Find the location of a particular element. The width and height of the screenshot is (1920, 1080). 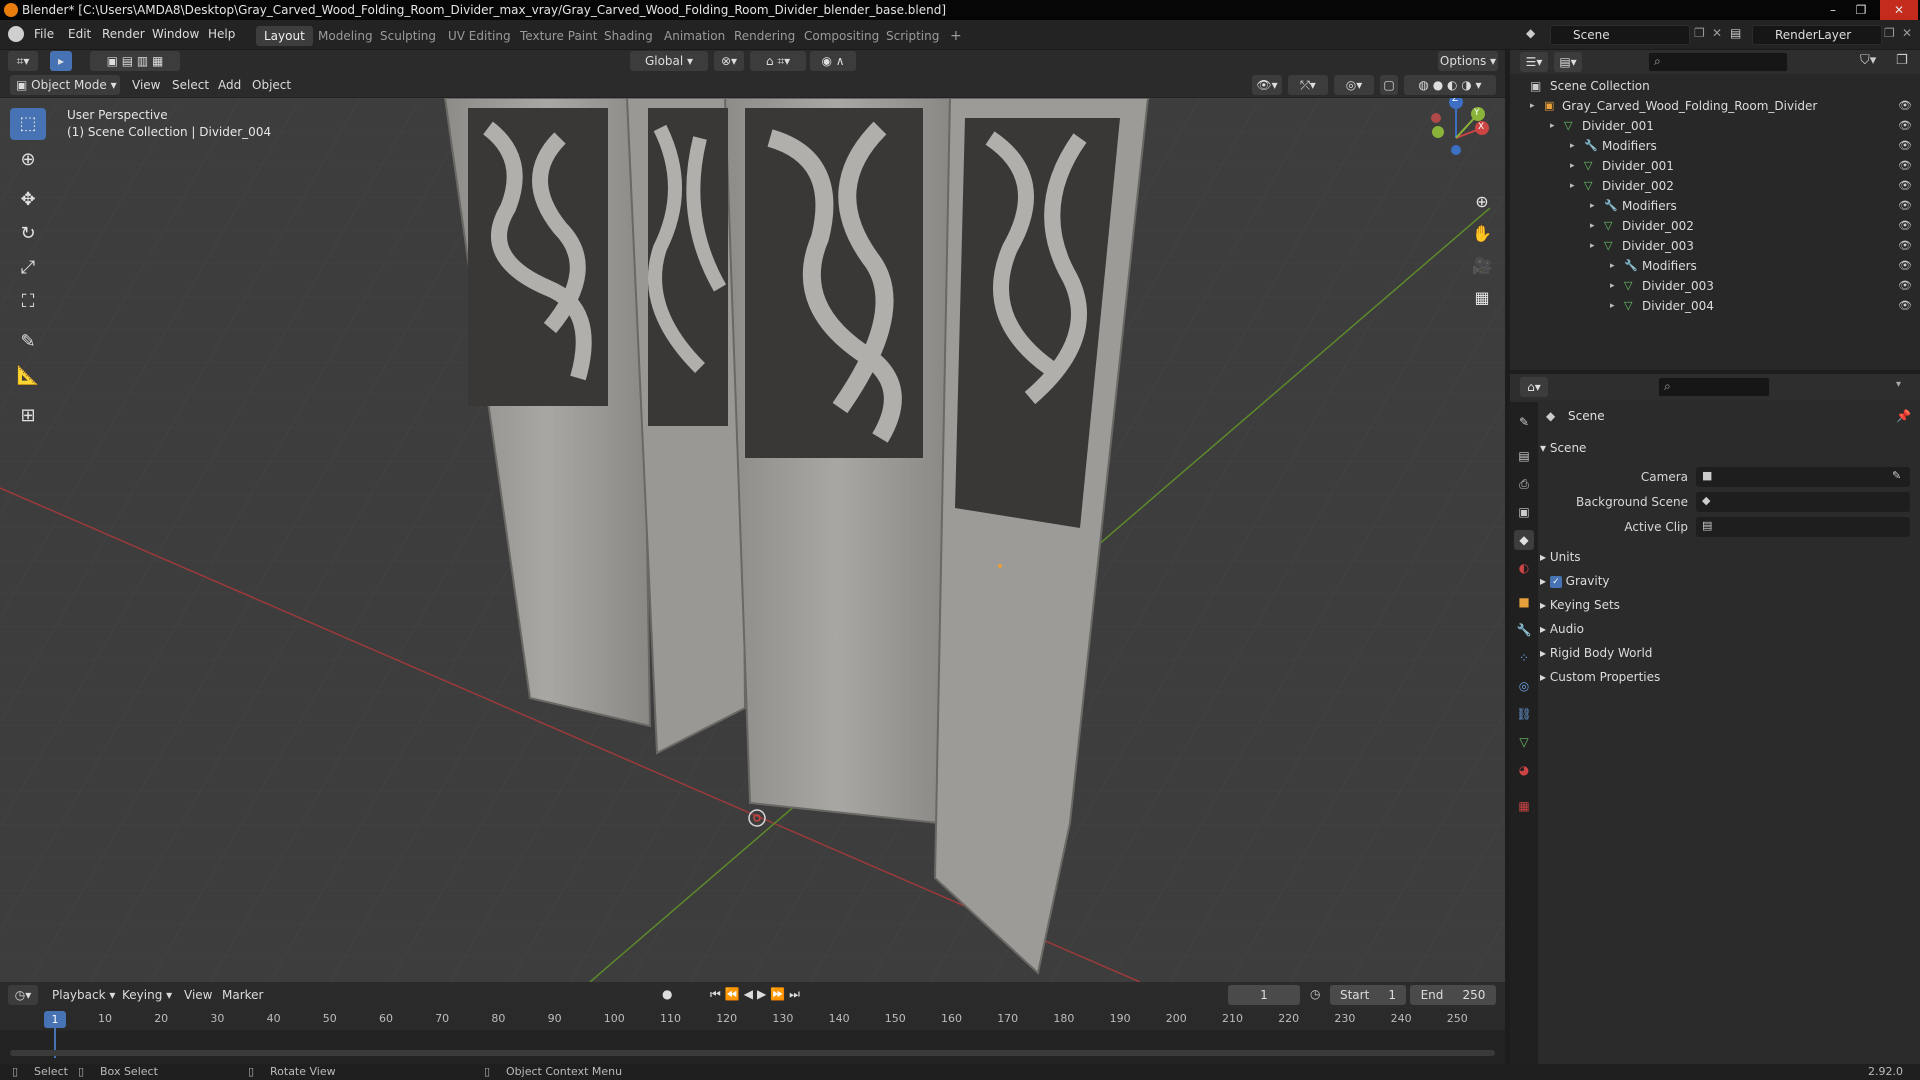

tab-compositing: Compositing is located at coordinates (841, 36).